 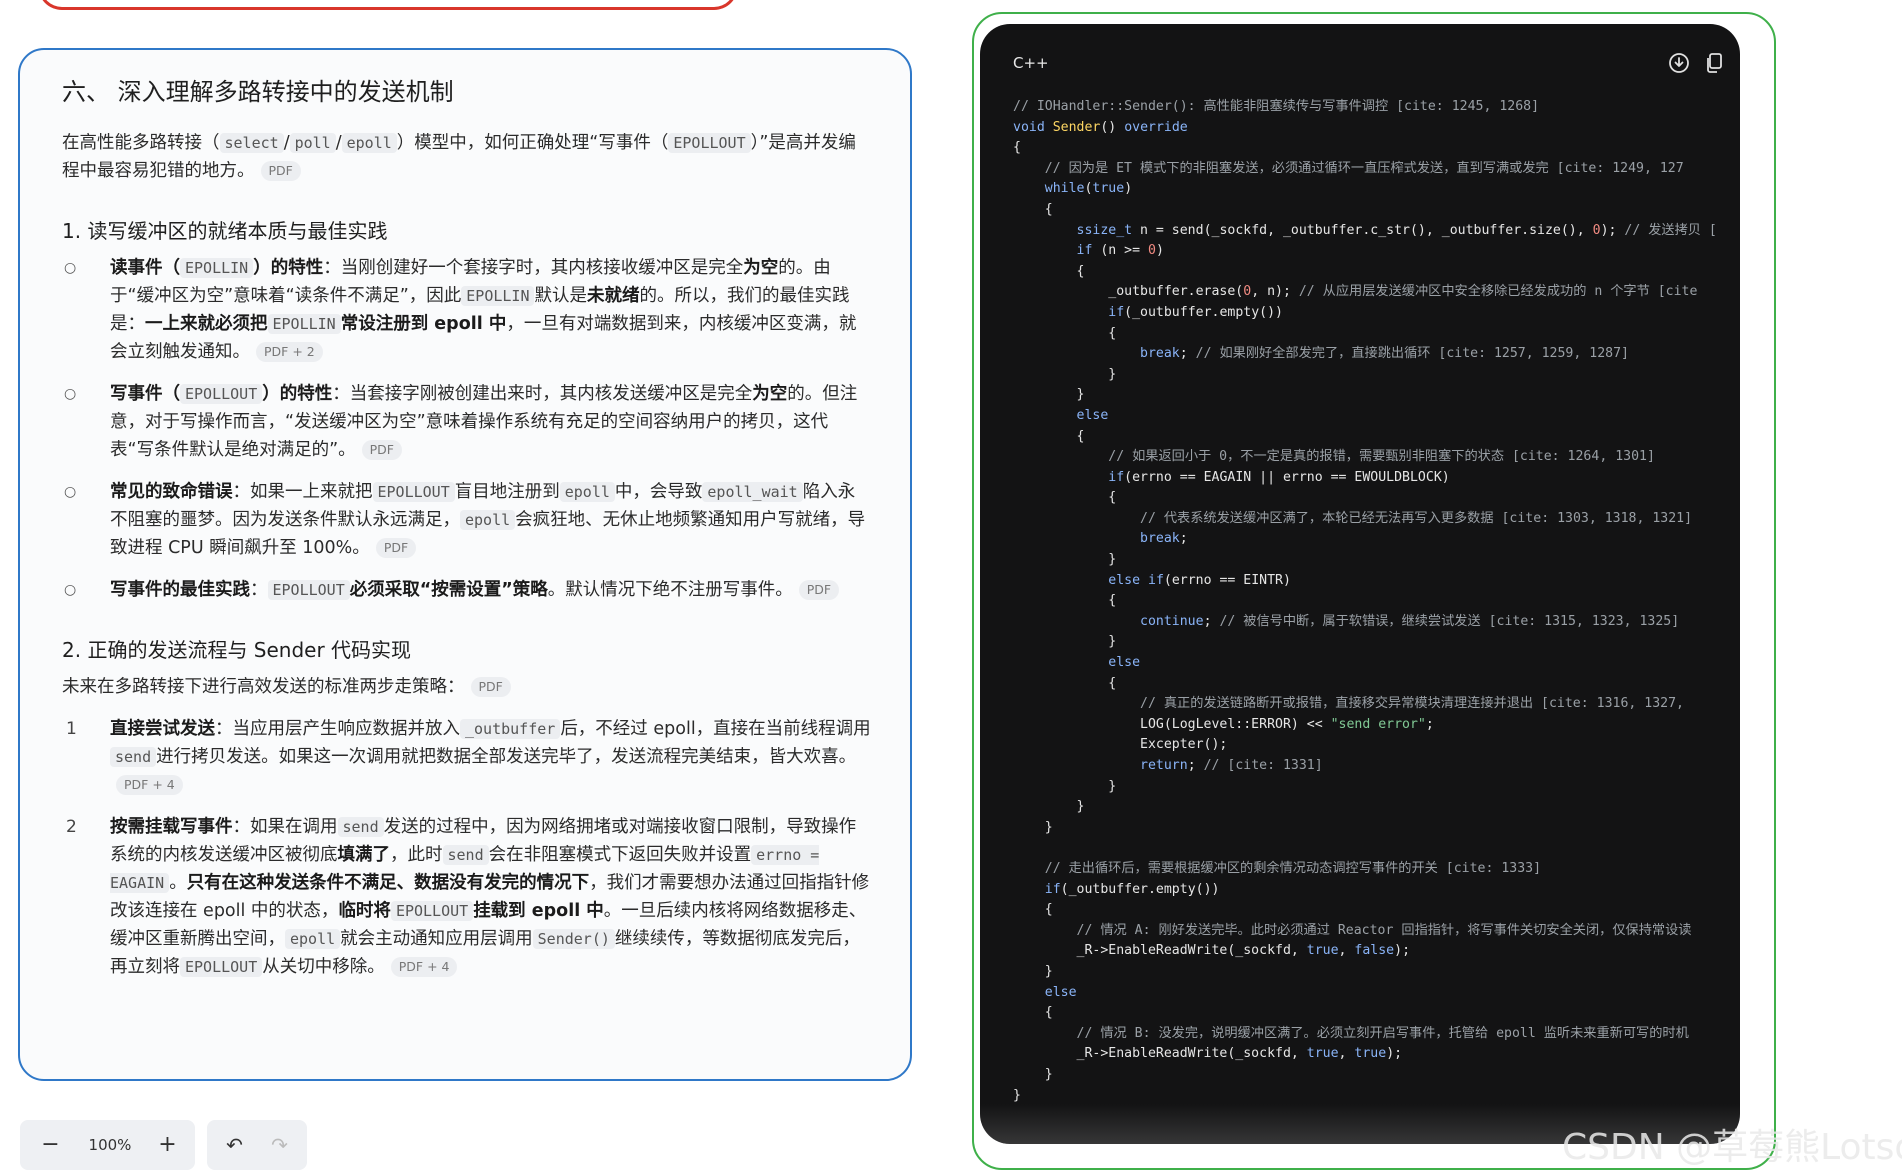 What do you see at coordinates (71, 827) in the screenshot?
I see `list-number: 2` at bounding box center [71, 827].